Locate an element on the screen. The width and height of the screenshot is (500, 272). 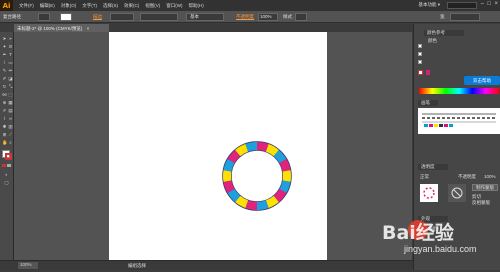
hand-tool-icon: ✋ is located at coordinates (4, 142).